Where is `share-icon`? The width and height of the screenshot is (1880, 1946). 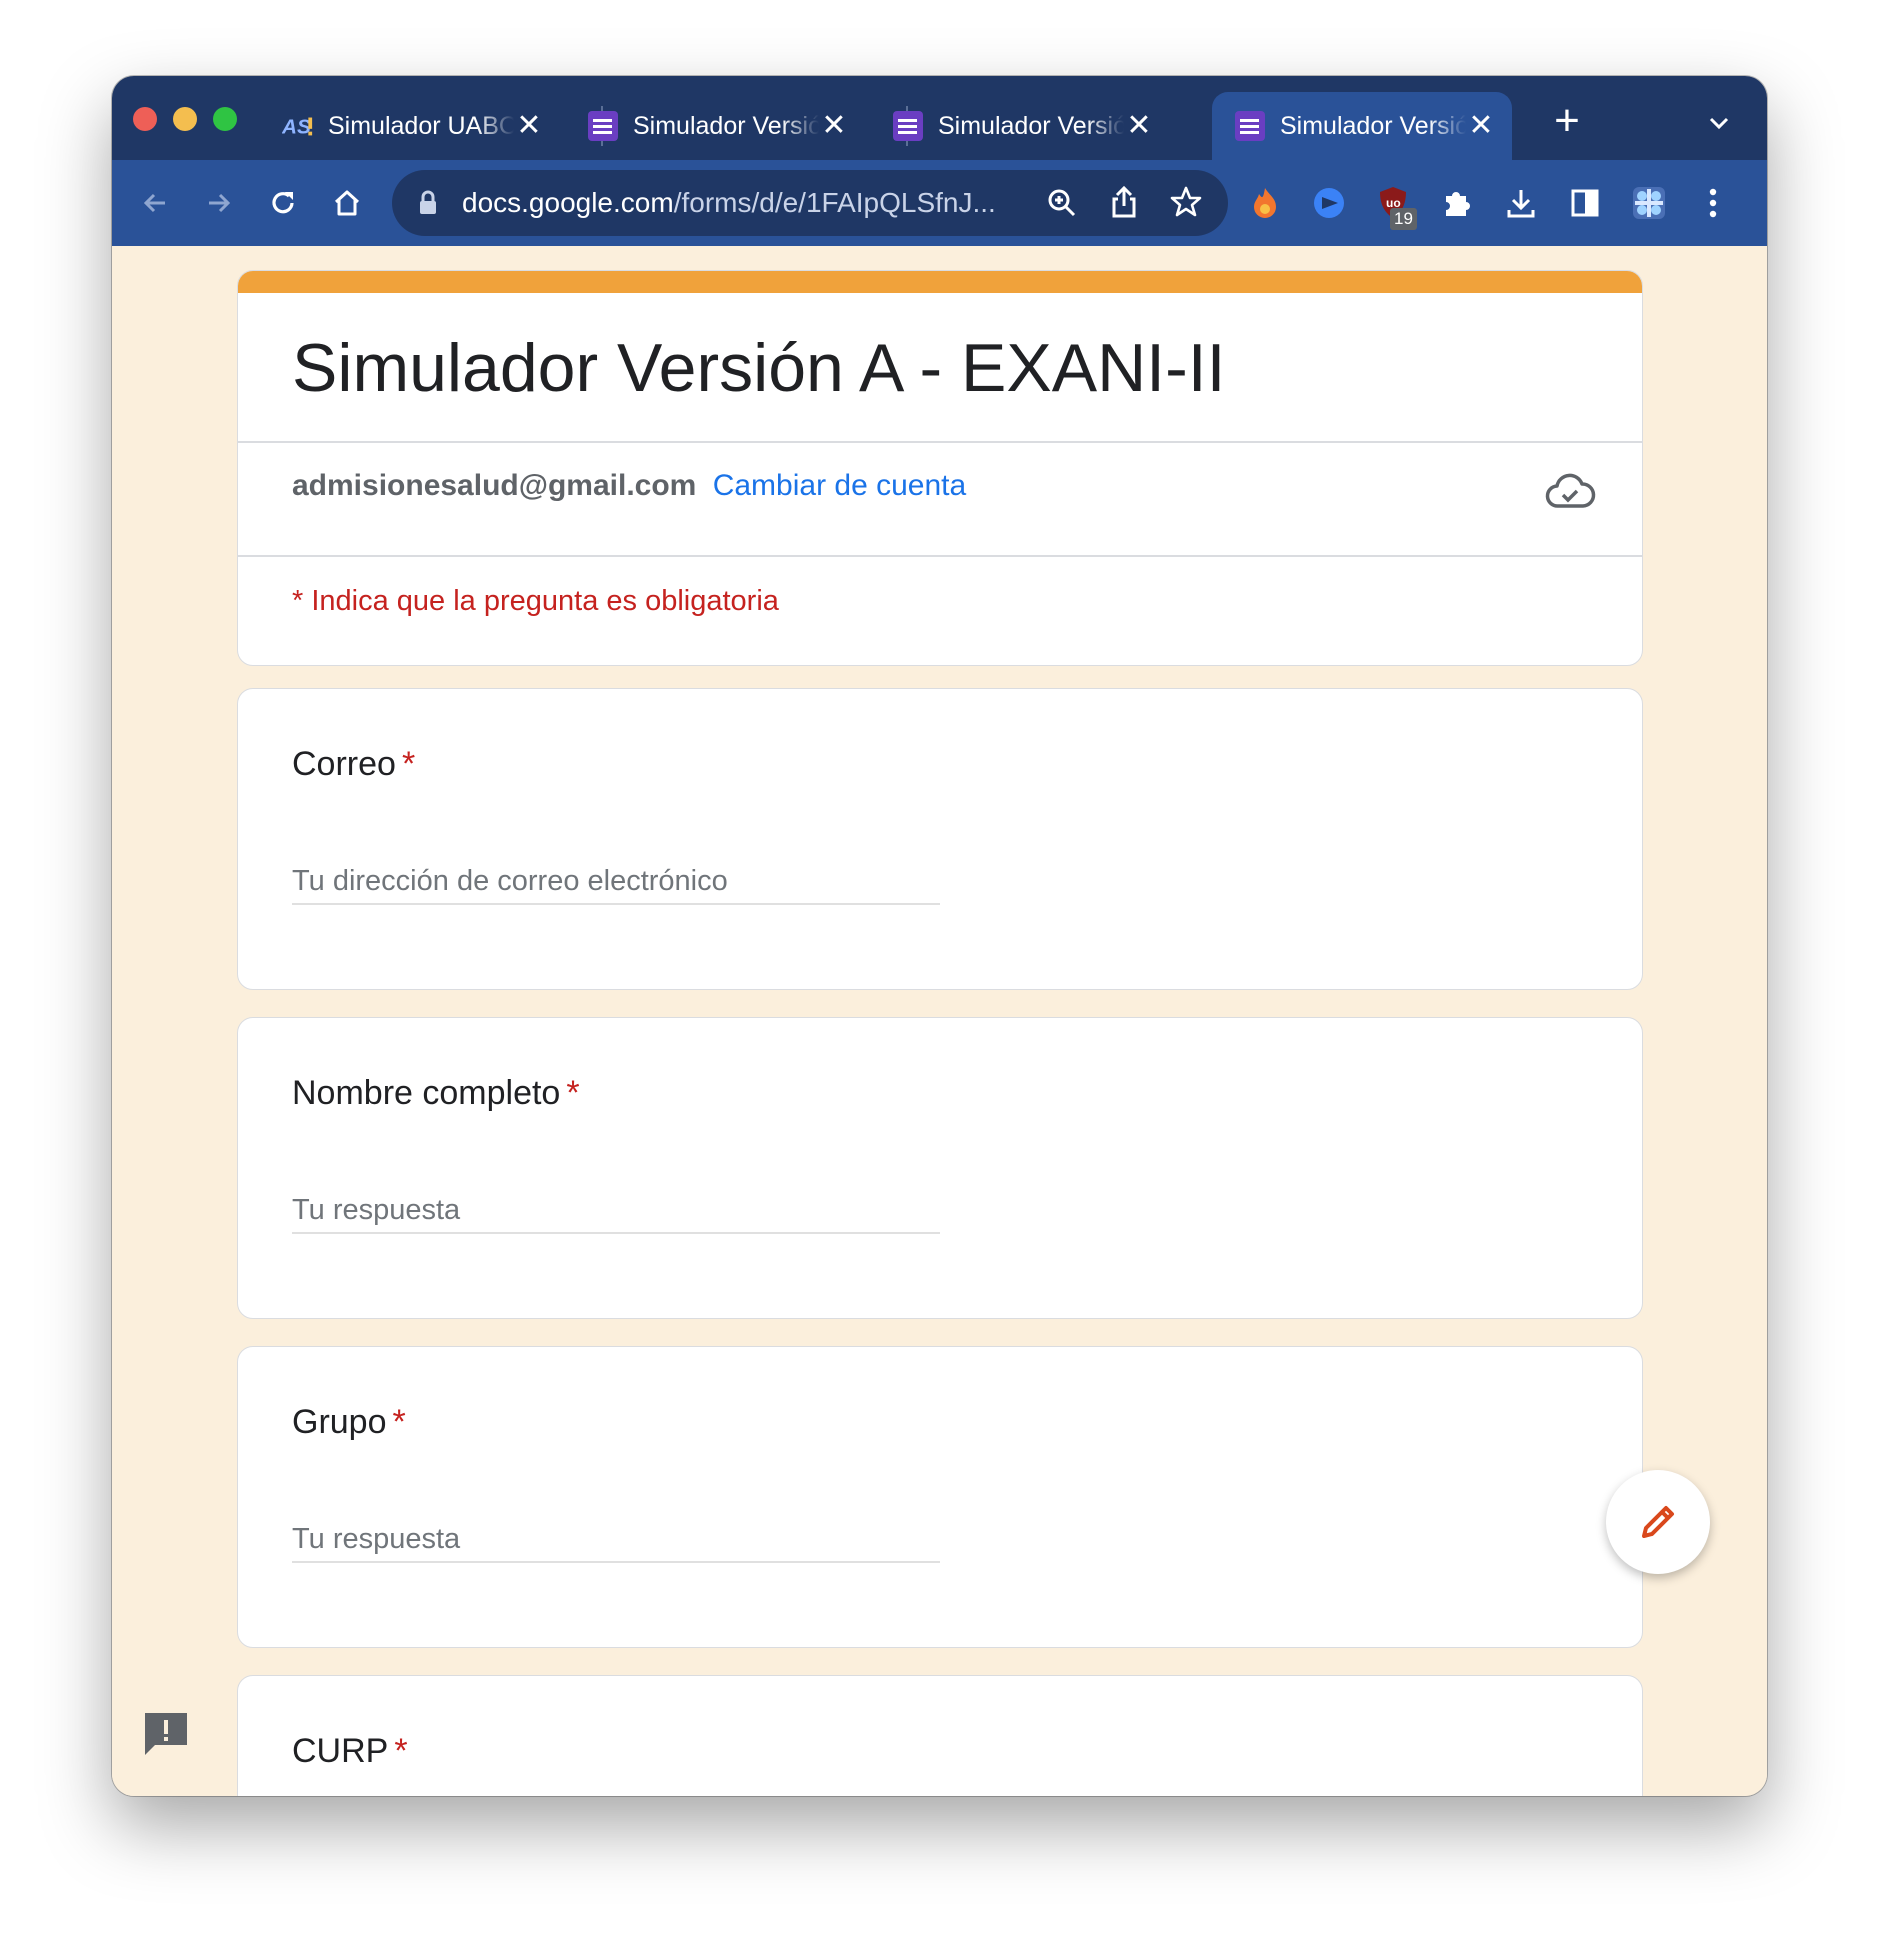 share-icon is located at coordinates (1124, 204).